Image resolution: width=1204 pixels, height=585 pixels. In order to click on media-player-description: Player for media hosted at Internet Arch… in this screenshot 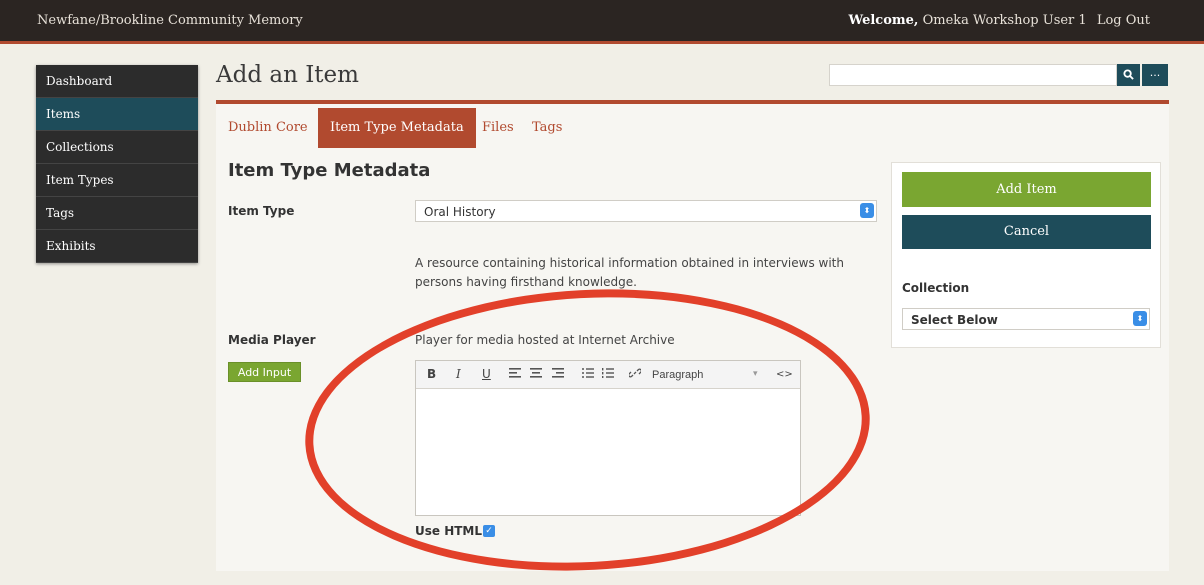, I will do `click(545, 340)`.